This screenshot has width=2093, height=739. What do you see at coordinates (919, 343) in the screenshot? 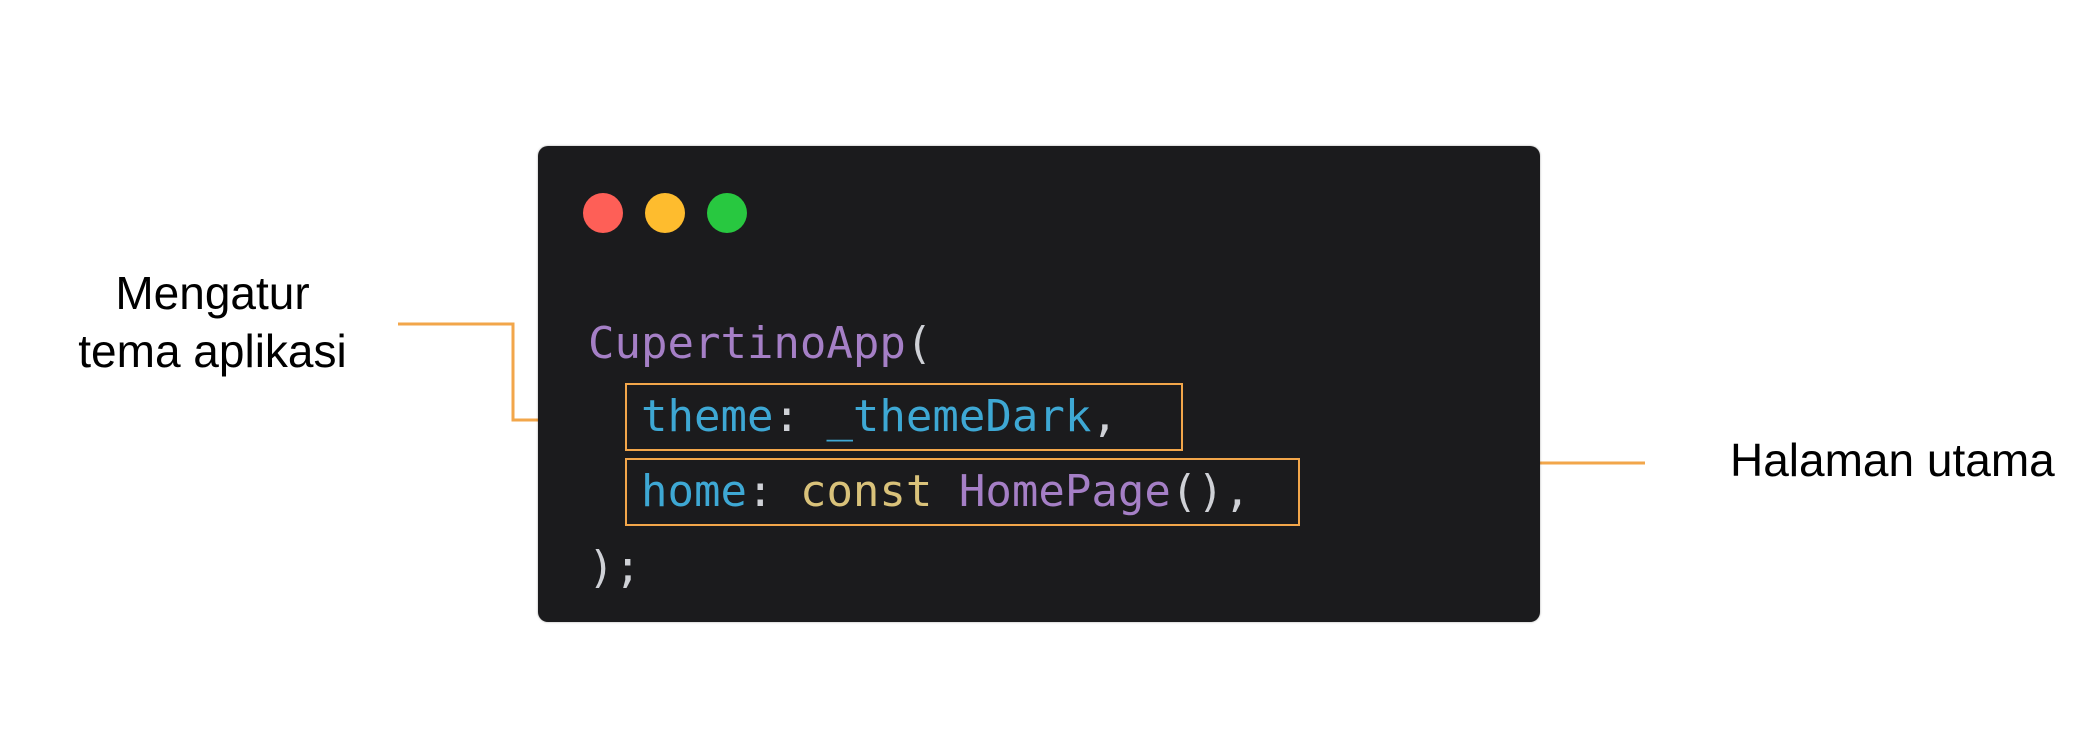
I see `code-open-paren: (` at bounding box center [919, 343].